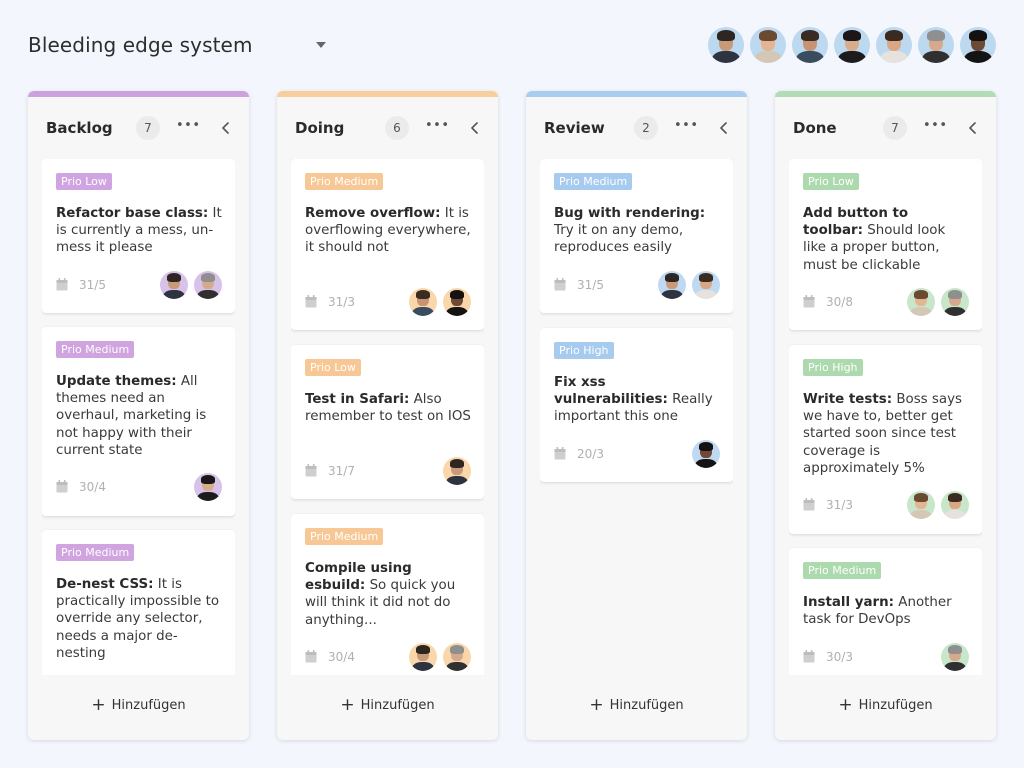  Describe the element at coordinates (815, 128) in the screenshot. I see `column-title: Done` at that location.